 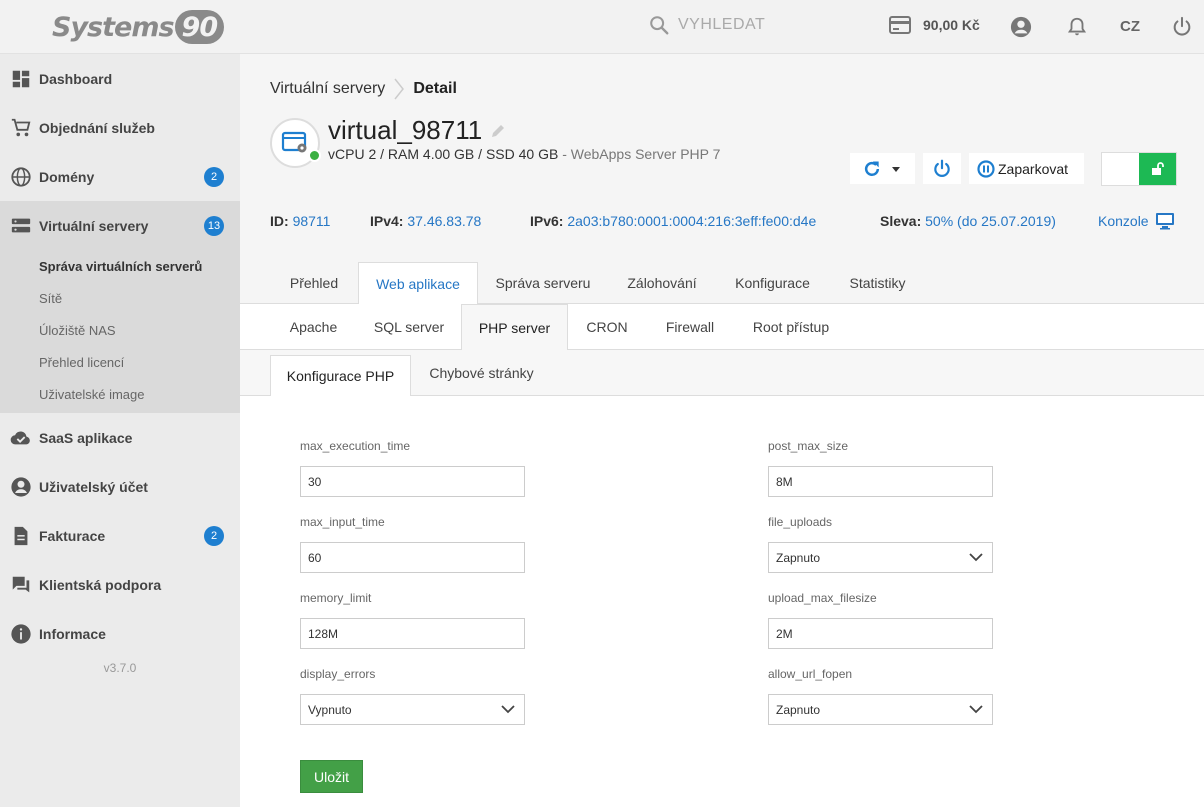 I want to click on sidebar-subitem-networks: Sítě, so click(x=120, y=298).